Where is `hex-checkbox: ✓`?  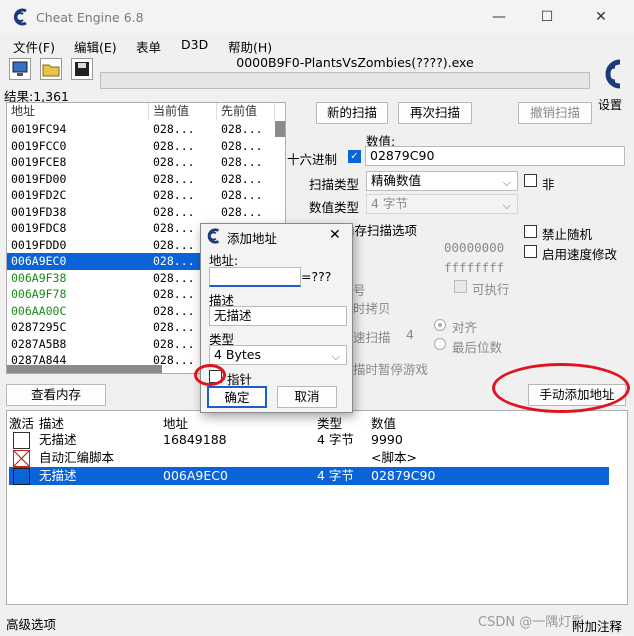
hex-checkbox: ✓ is located at coordinates (354, 156).